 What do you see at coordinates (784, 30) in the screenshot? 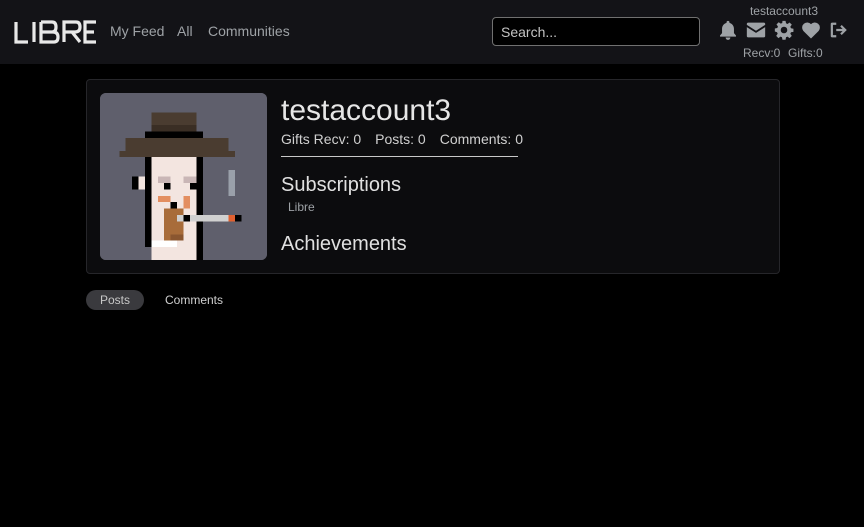
I see `gear-icon` at bounding box center [784, 30].